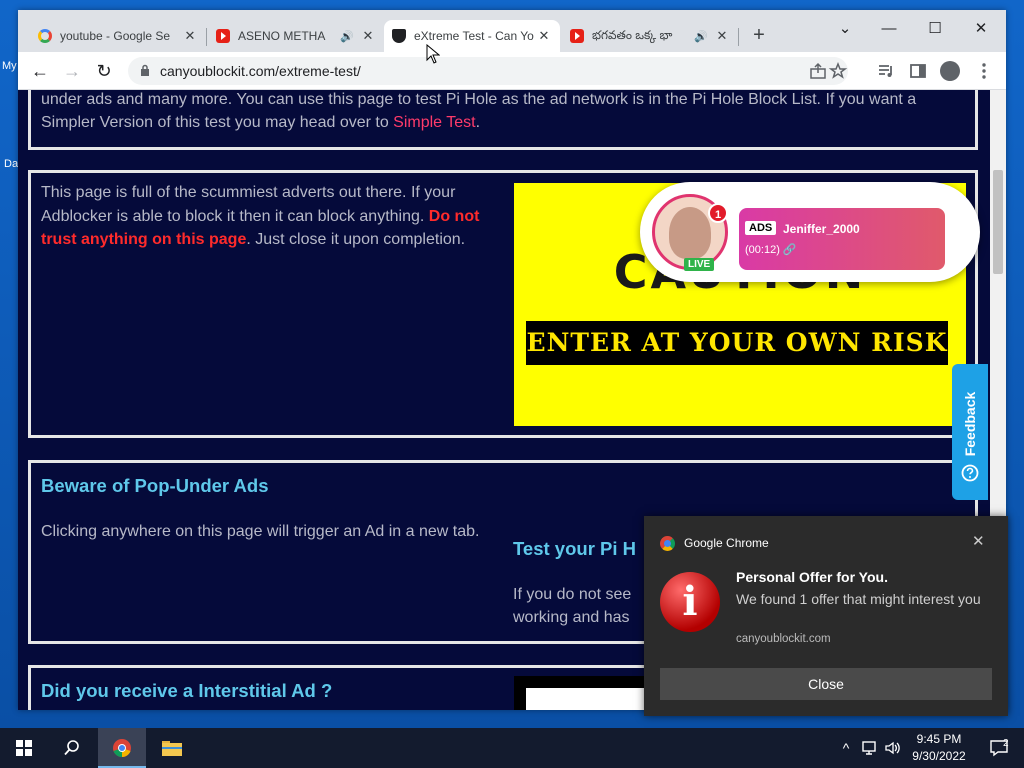 The width and height of the screenshot is (1024, 768). What do you see at coordinates (632, 34) in the screenshot?
I see `tab-title: భగవతం ఒక్క భా` at bounding box center [632, 34].